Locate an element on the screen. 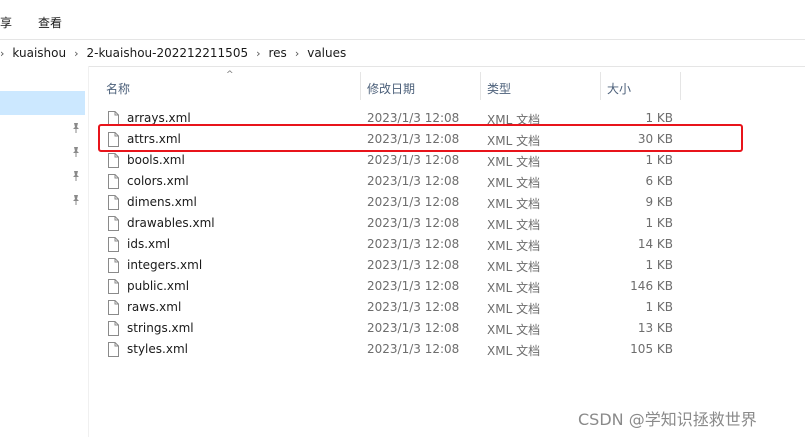 Image resolution: width=805 pixels, height=437 pixels. file-name: raws.xml is located at coordinates (154, 307).